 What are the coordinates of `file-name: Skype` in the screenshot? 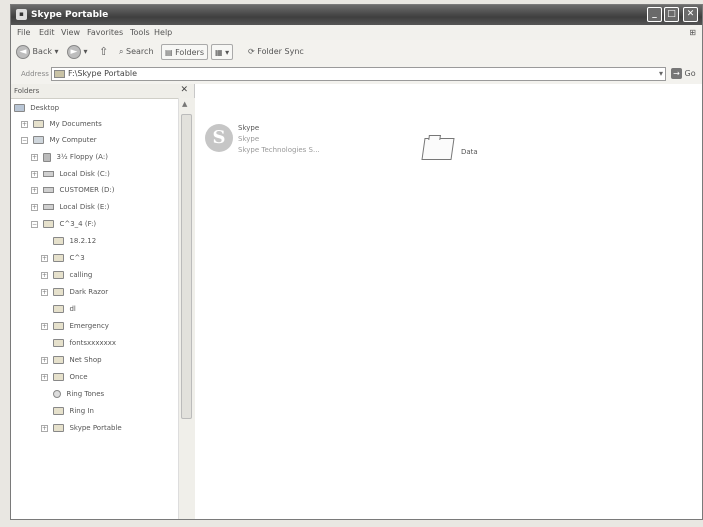 It's located at (249, 128).